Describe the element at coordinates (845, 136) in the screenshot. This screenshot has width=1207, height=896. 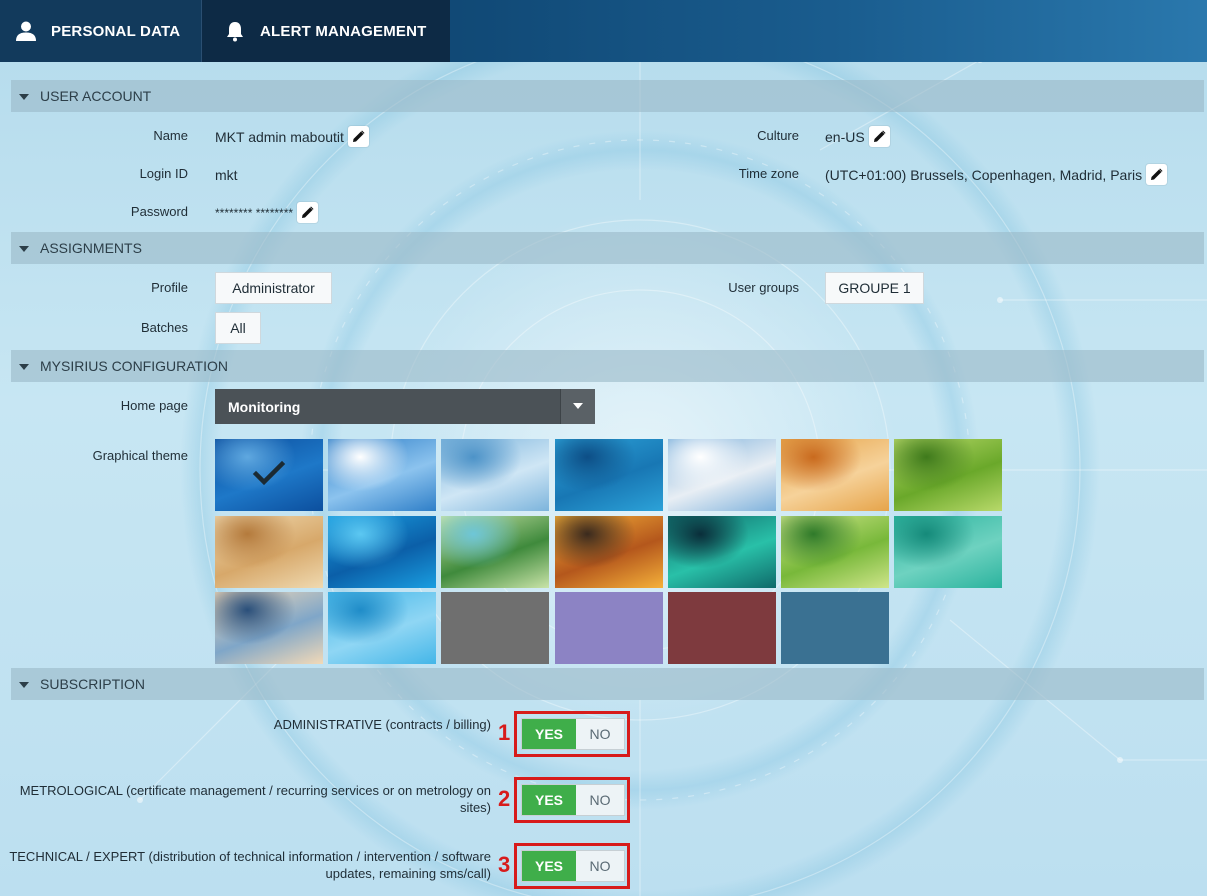
I see `culture-value: en-US` at that location.